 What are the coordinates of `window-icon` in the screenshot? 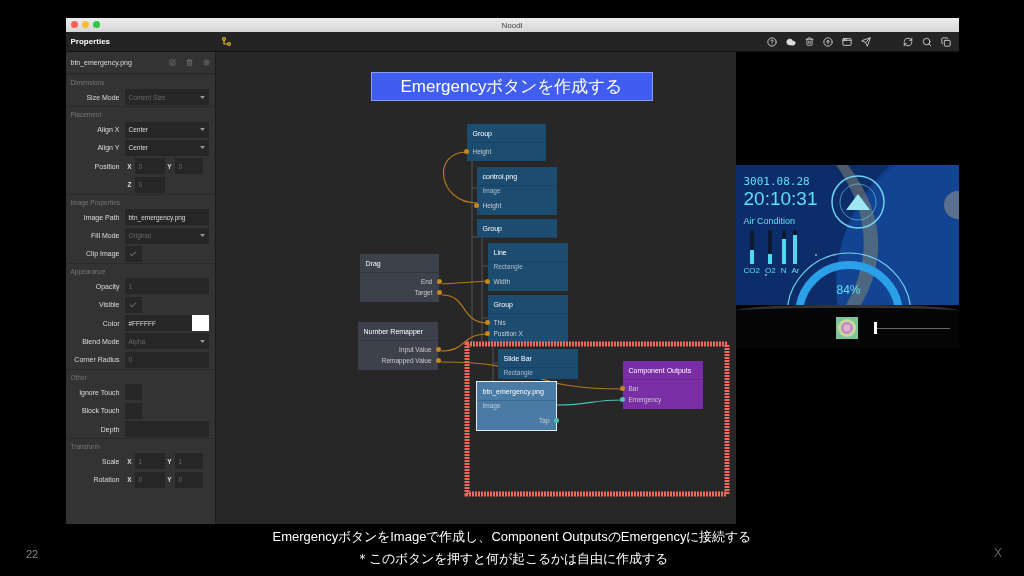 It's located at (846, 41).